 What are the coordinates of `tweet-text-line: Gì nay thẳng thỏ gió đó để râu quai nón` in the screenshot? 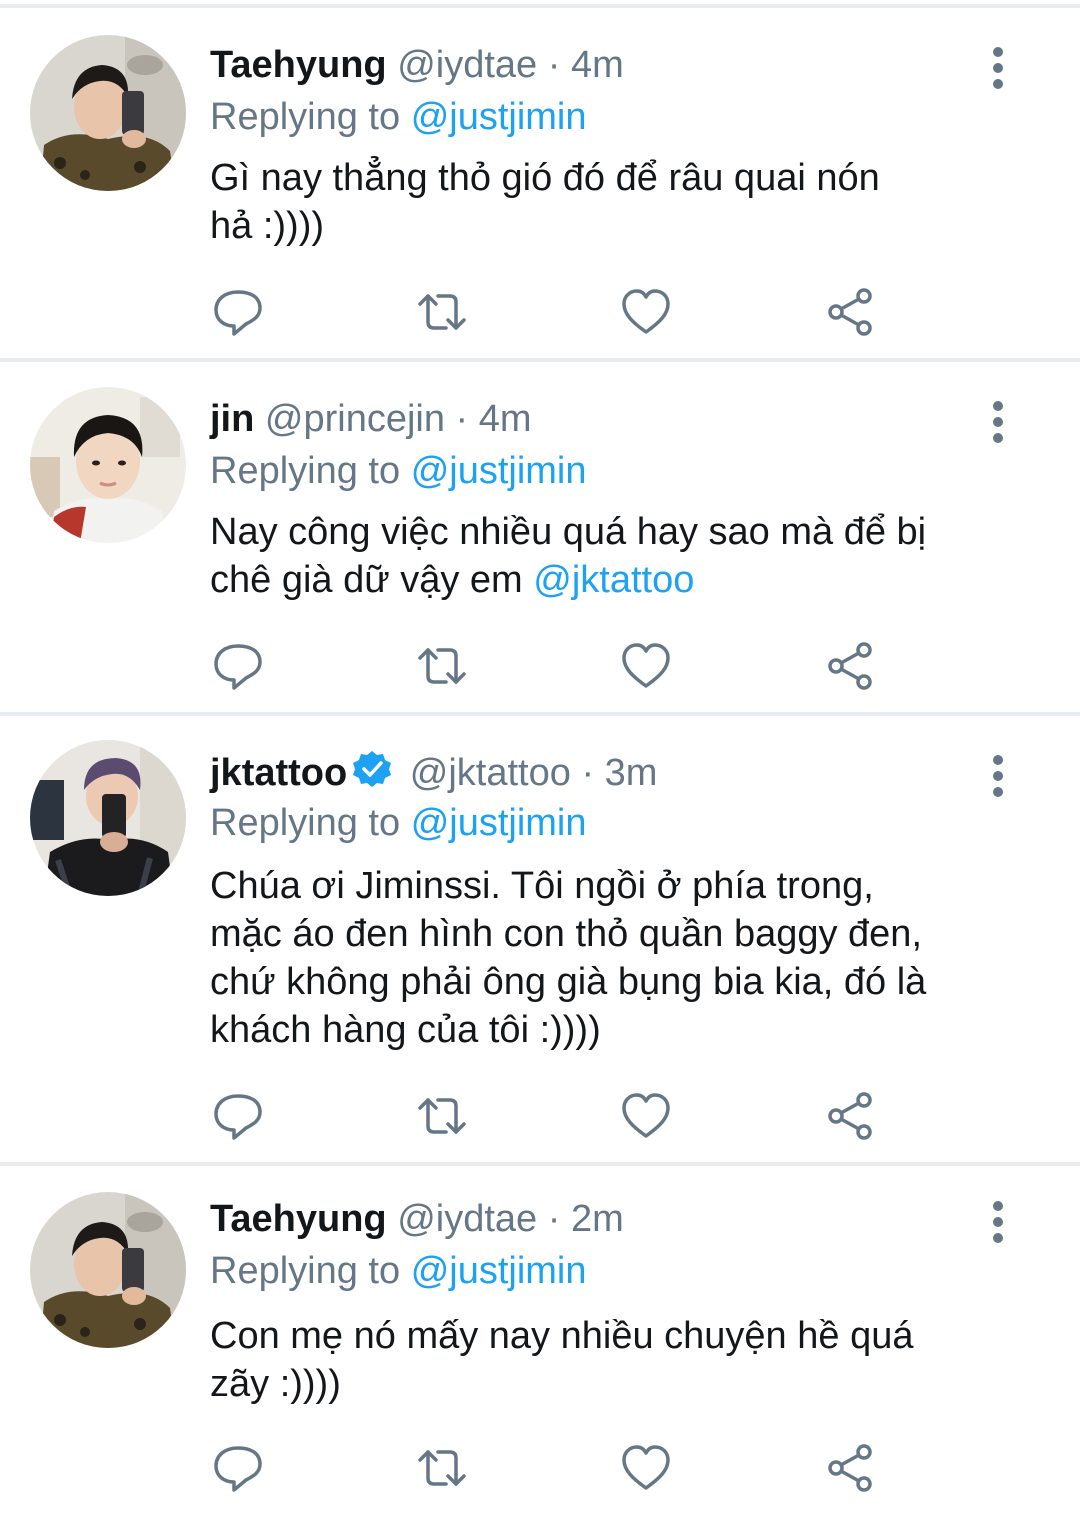 It's located at (545, 178).